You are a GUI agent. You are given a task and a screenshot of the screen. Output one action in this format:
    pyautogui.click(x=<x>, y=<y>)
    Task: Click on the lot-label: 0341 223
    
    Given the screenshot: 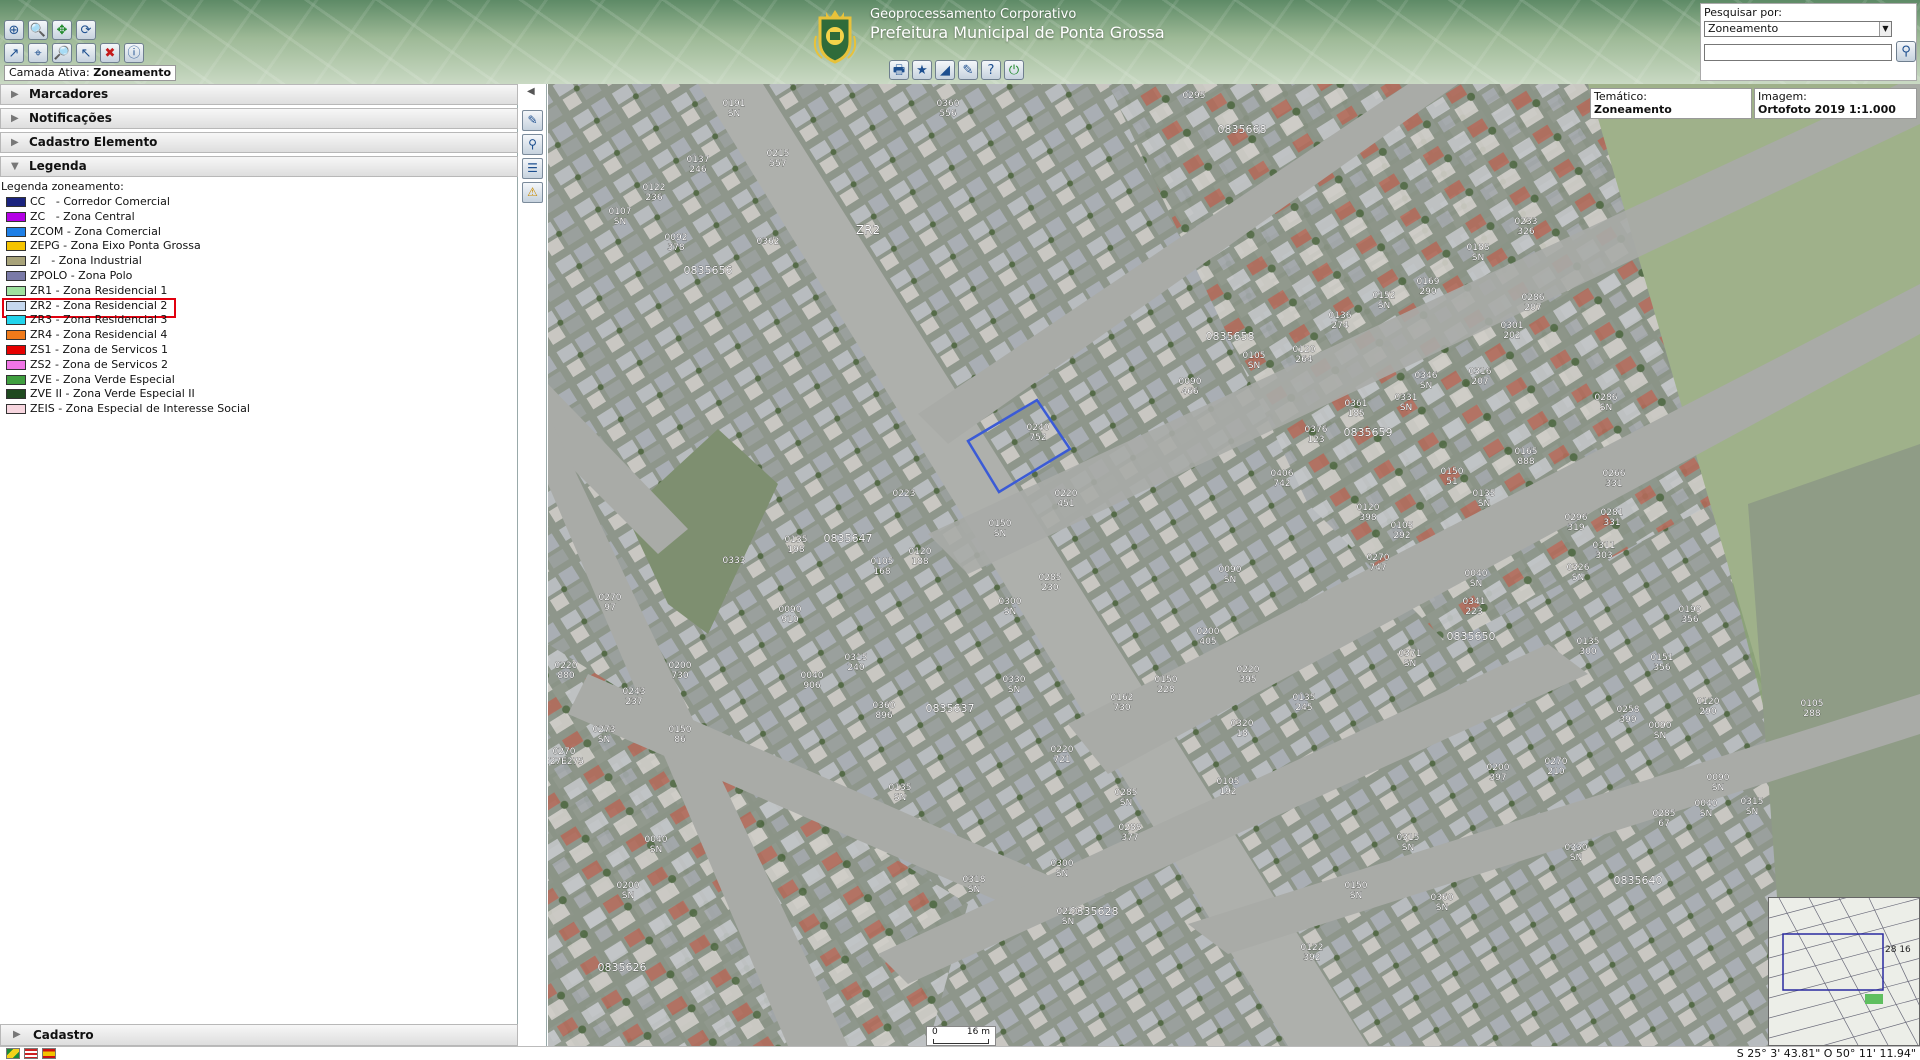 What is the action you would take?
    pyautogui.click(x=1474, y=607)
    